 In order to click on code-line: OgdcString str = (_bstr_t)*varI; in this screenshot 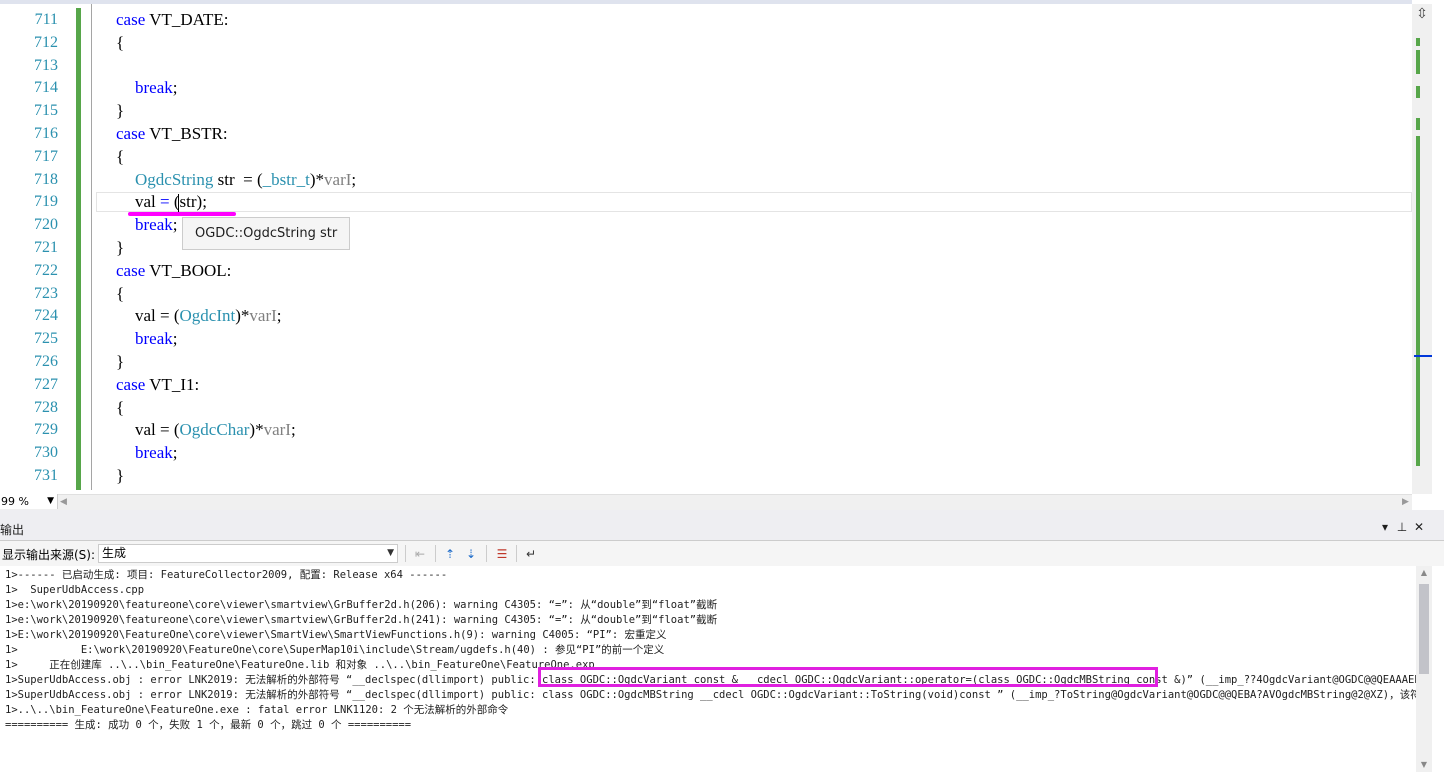, I will do `click(245, 180)`.